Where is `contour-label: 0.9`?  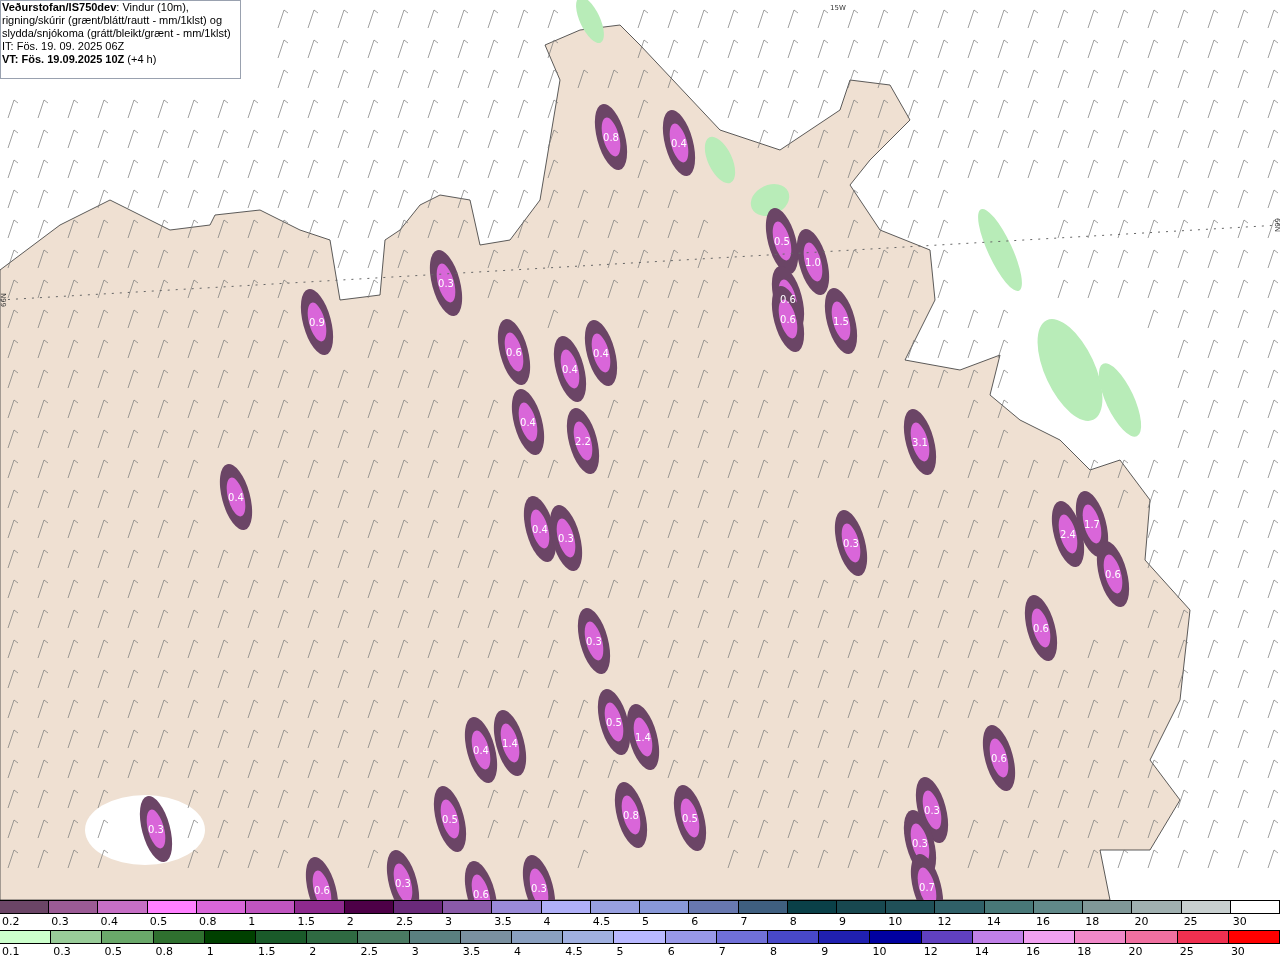 contour-label: 0.9 is located at coordinates (317, 322).